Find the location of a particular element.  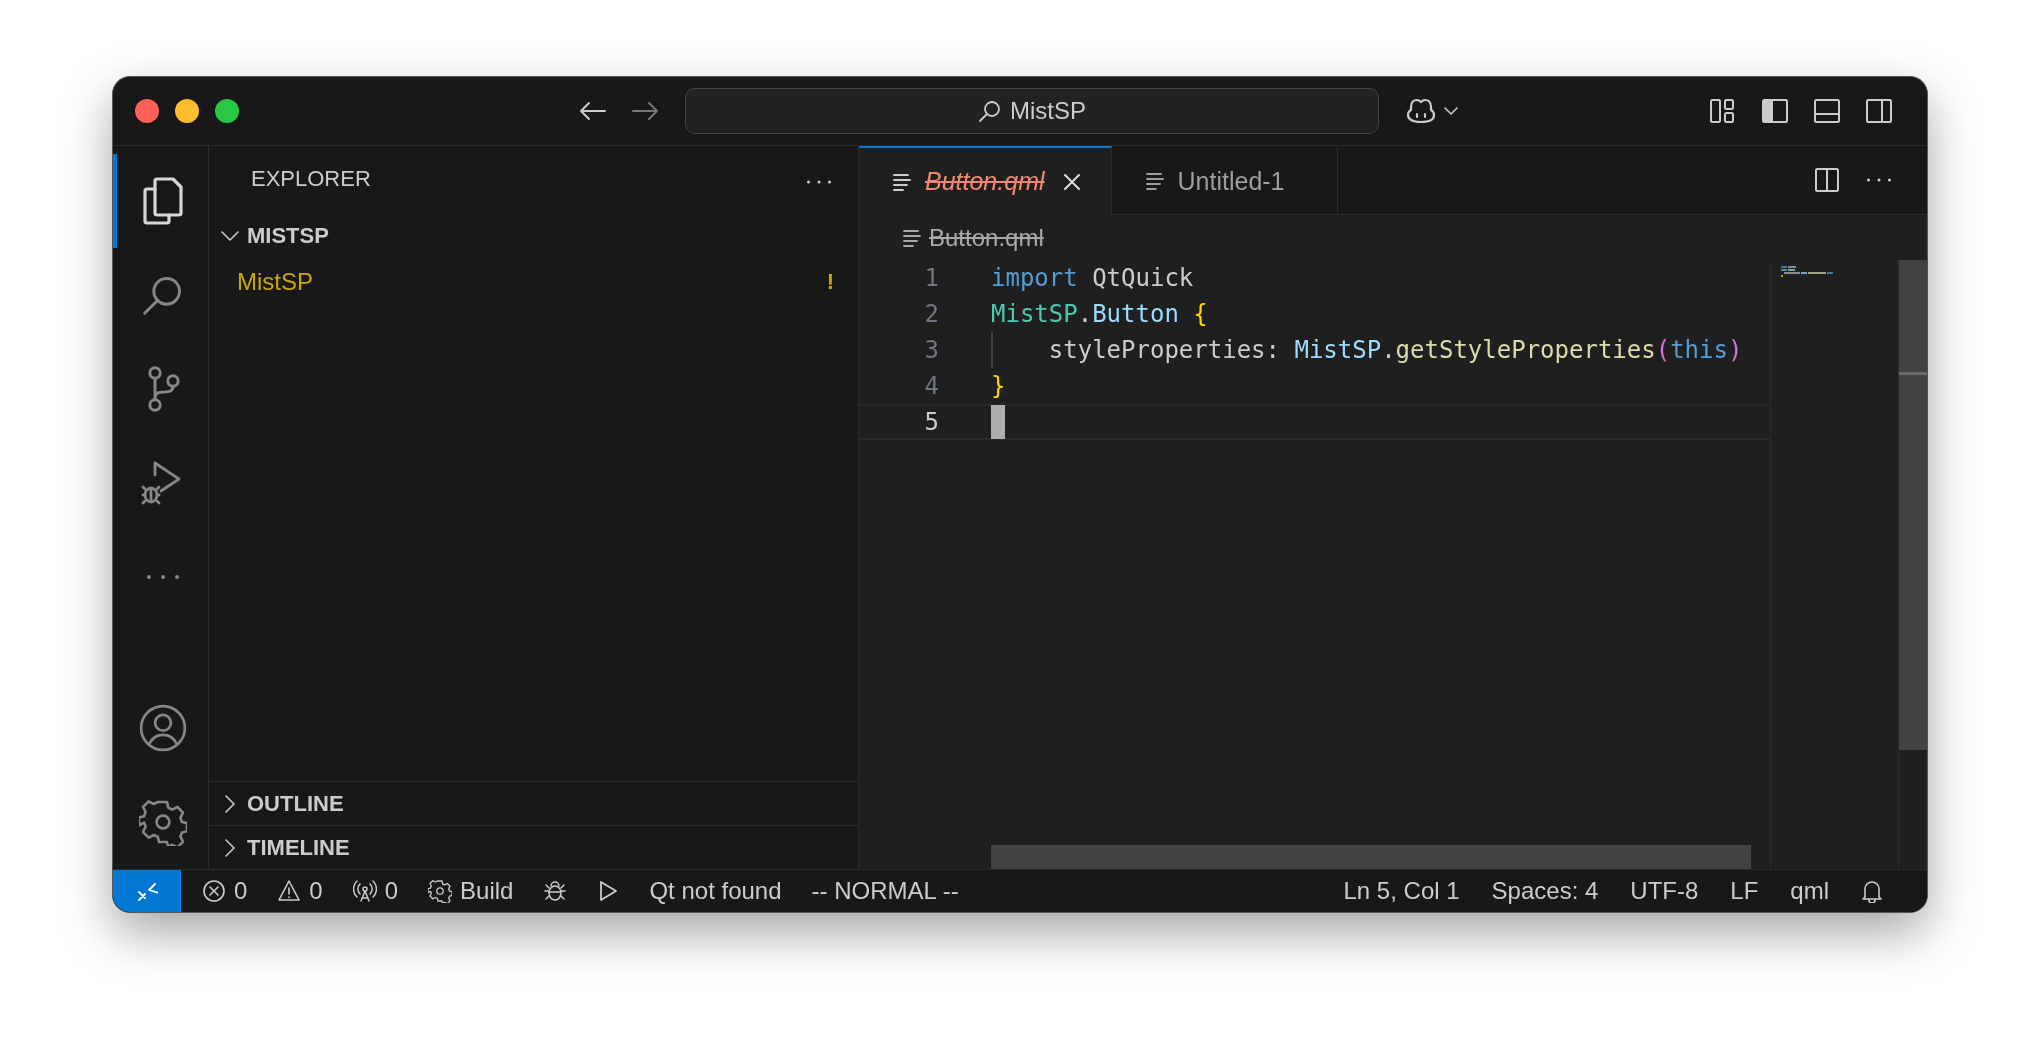

status-item: qml is located at coordinates (1809, 891).